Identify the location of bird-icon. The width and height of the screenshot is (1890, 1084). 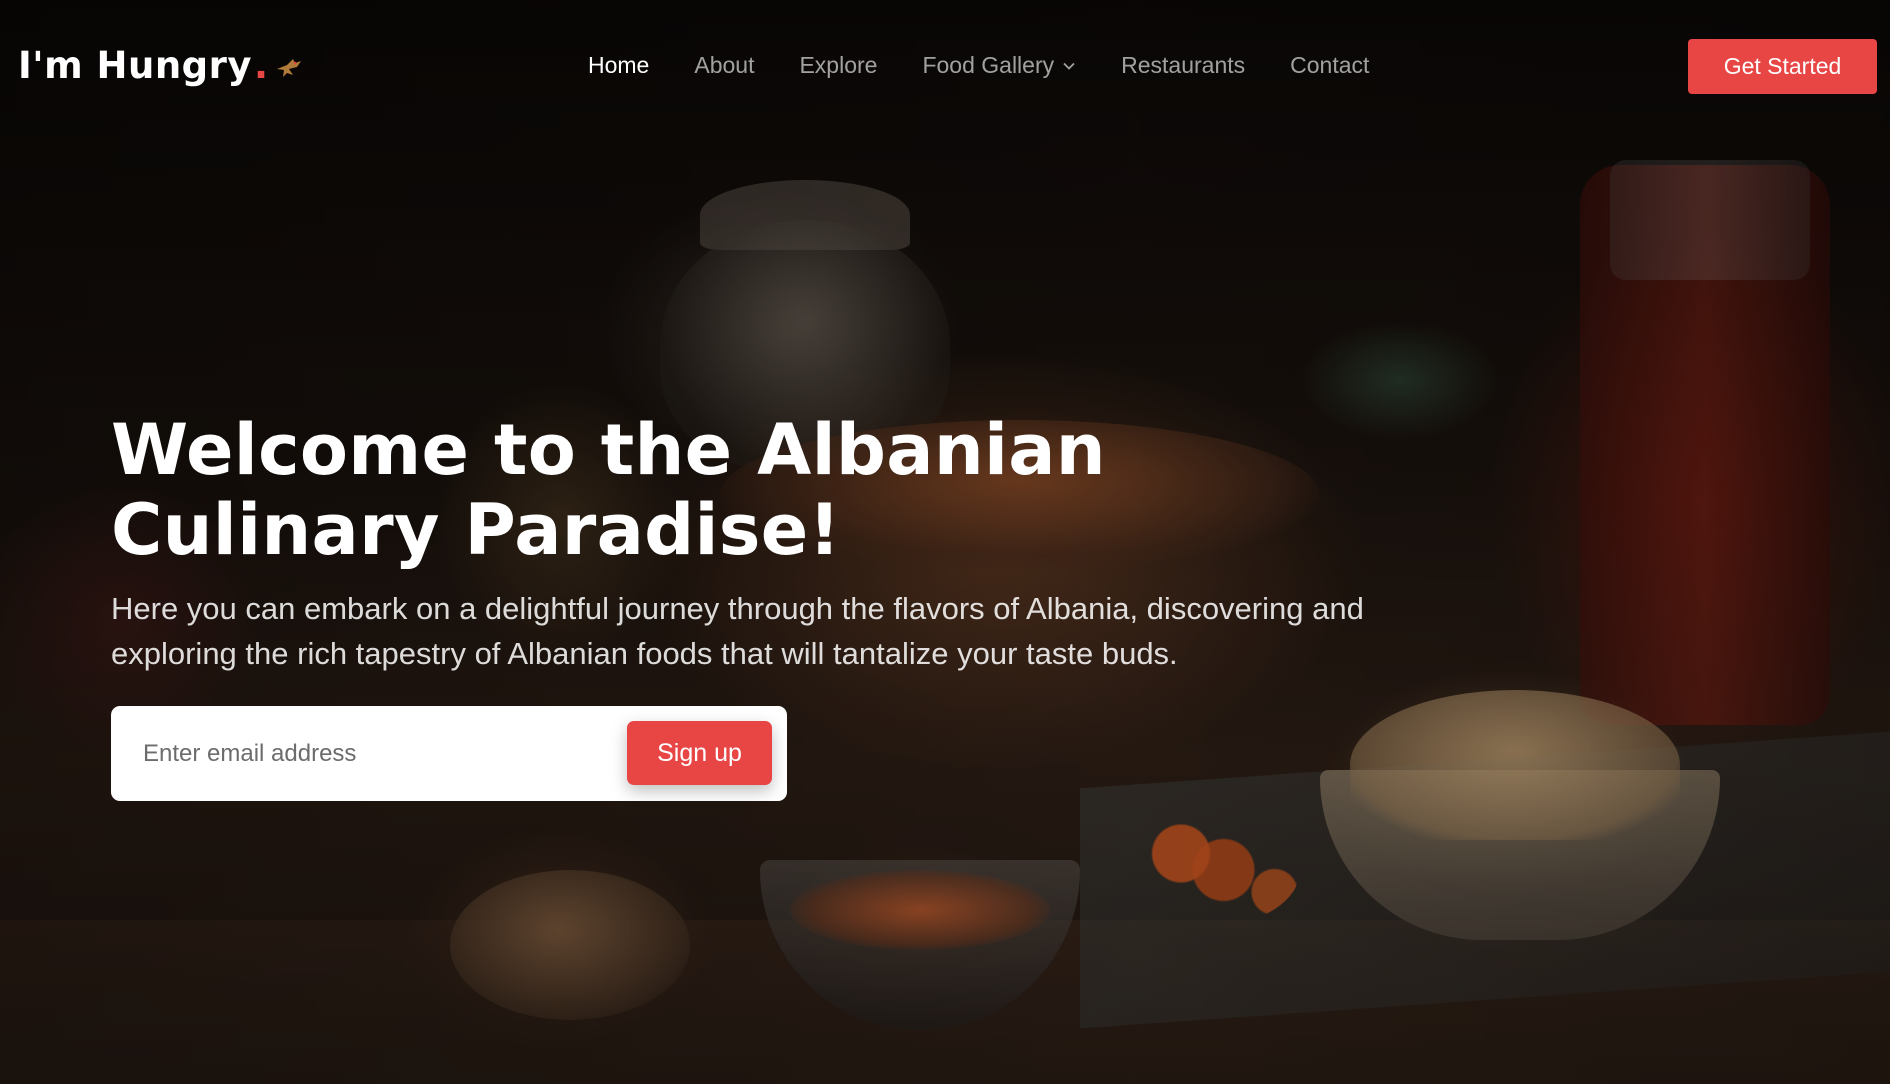
(288, 68).